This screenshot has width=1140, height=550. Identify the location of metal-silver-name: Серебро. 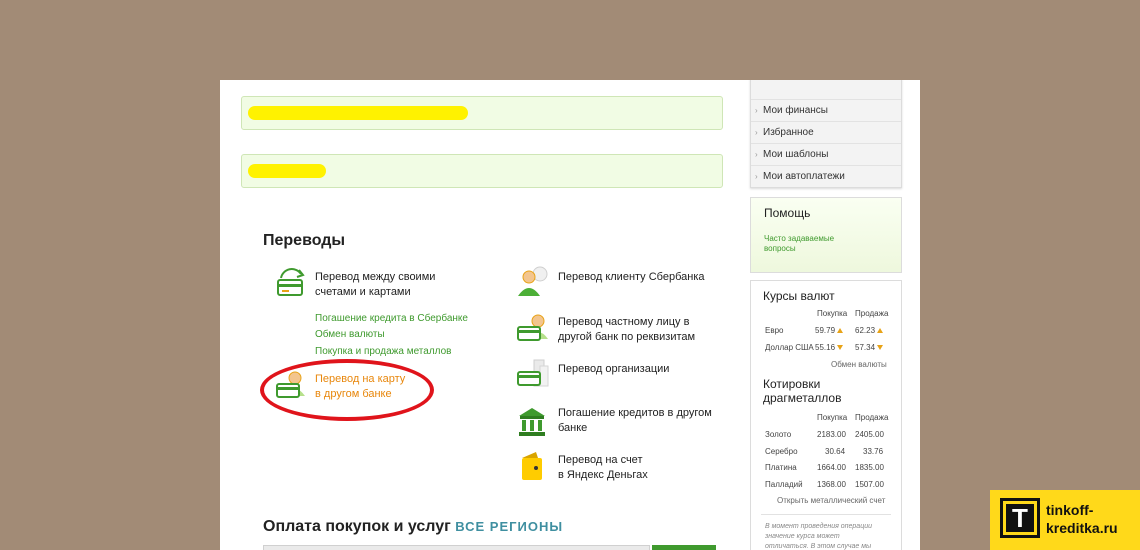
(781, 451).